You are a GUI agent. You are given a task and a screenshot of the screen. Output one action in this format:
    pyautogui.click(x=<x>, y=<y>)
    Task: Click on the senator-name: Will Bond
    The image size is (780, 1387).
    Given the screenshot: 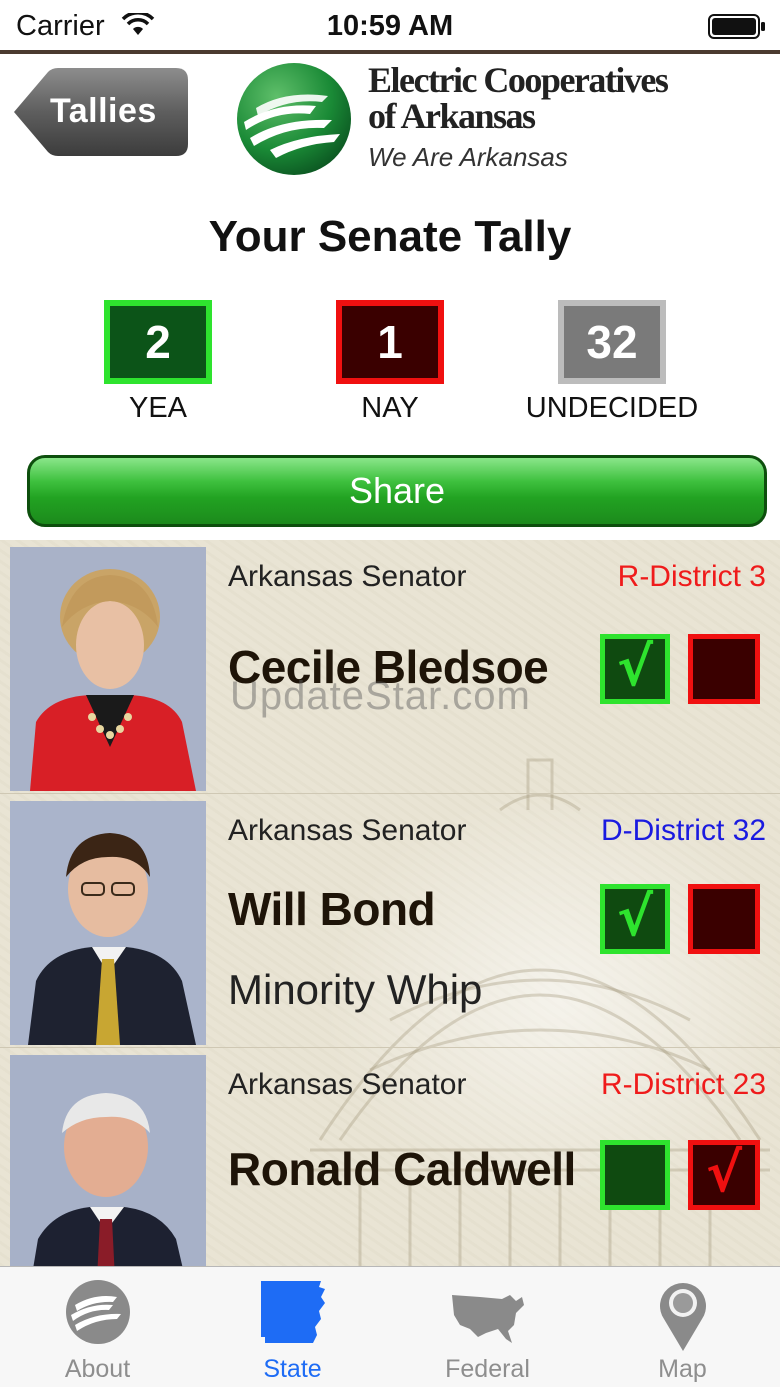 What is the action you would take?
    pyautogui.click(x=332, y=909)
    